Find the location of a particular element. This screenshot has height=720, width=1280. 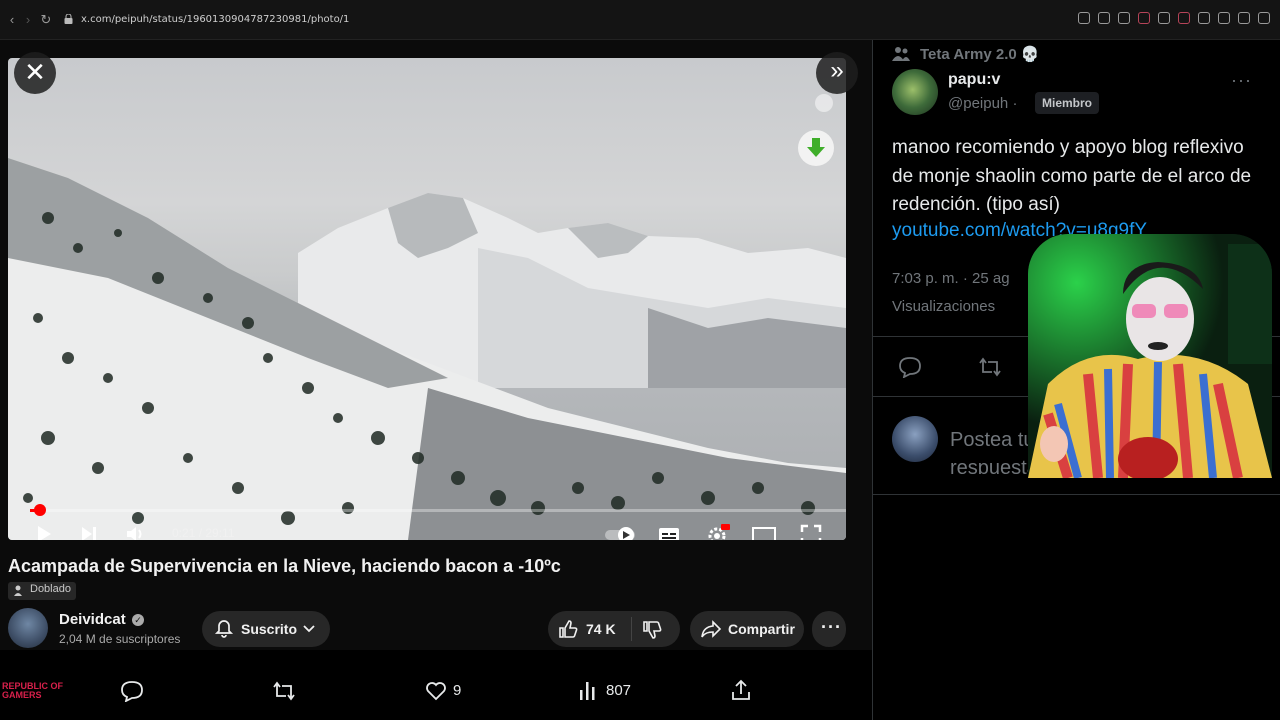

info-icon is located at coordinates (824, 103).